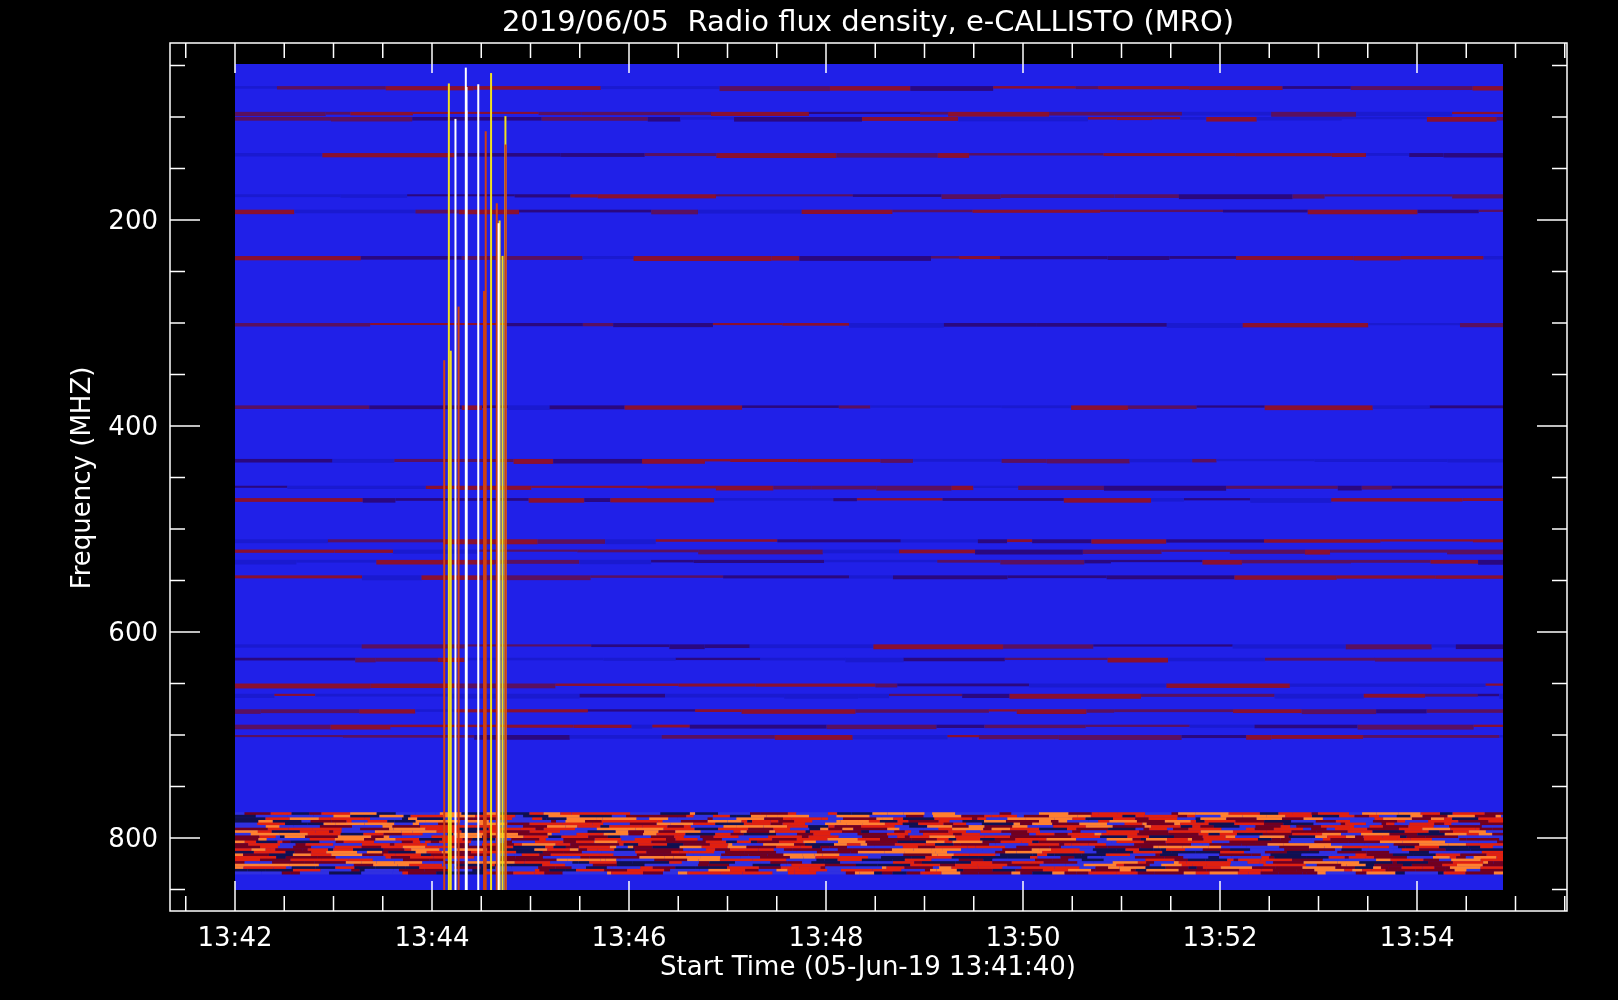 This screenshot has width=1618, height=1000. I want to click on x-tick-label: 13:54, so click(1417, 937).